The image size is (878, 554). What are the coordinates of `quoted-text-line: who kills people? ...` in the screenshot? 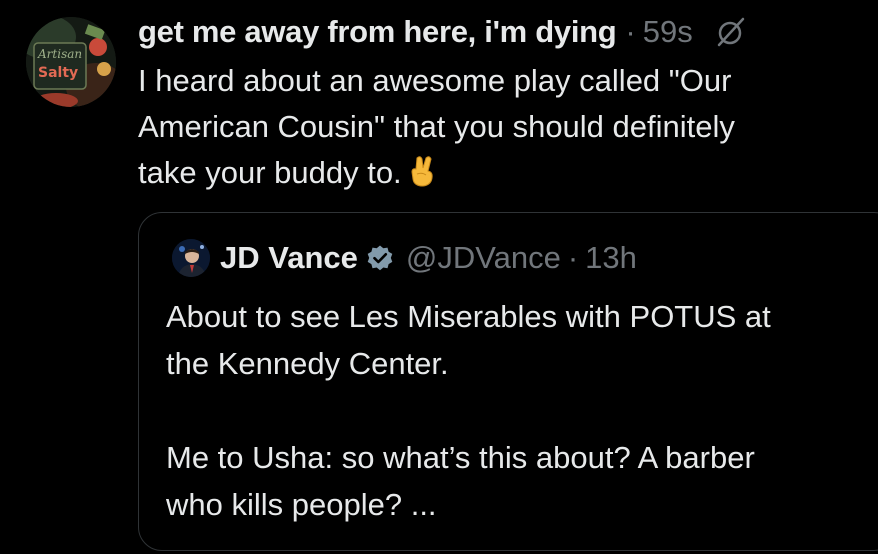 It's located at (301, 504).